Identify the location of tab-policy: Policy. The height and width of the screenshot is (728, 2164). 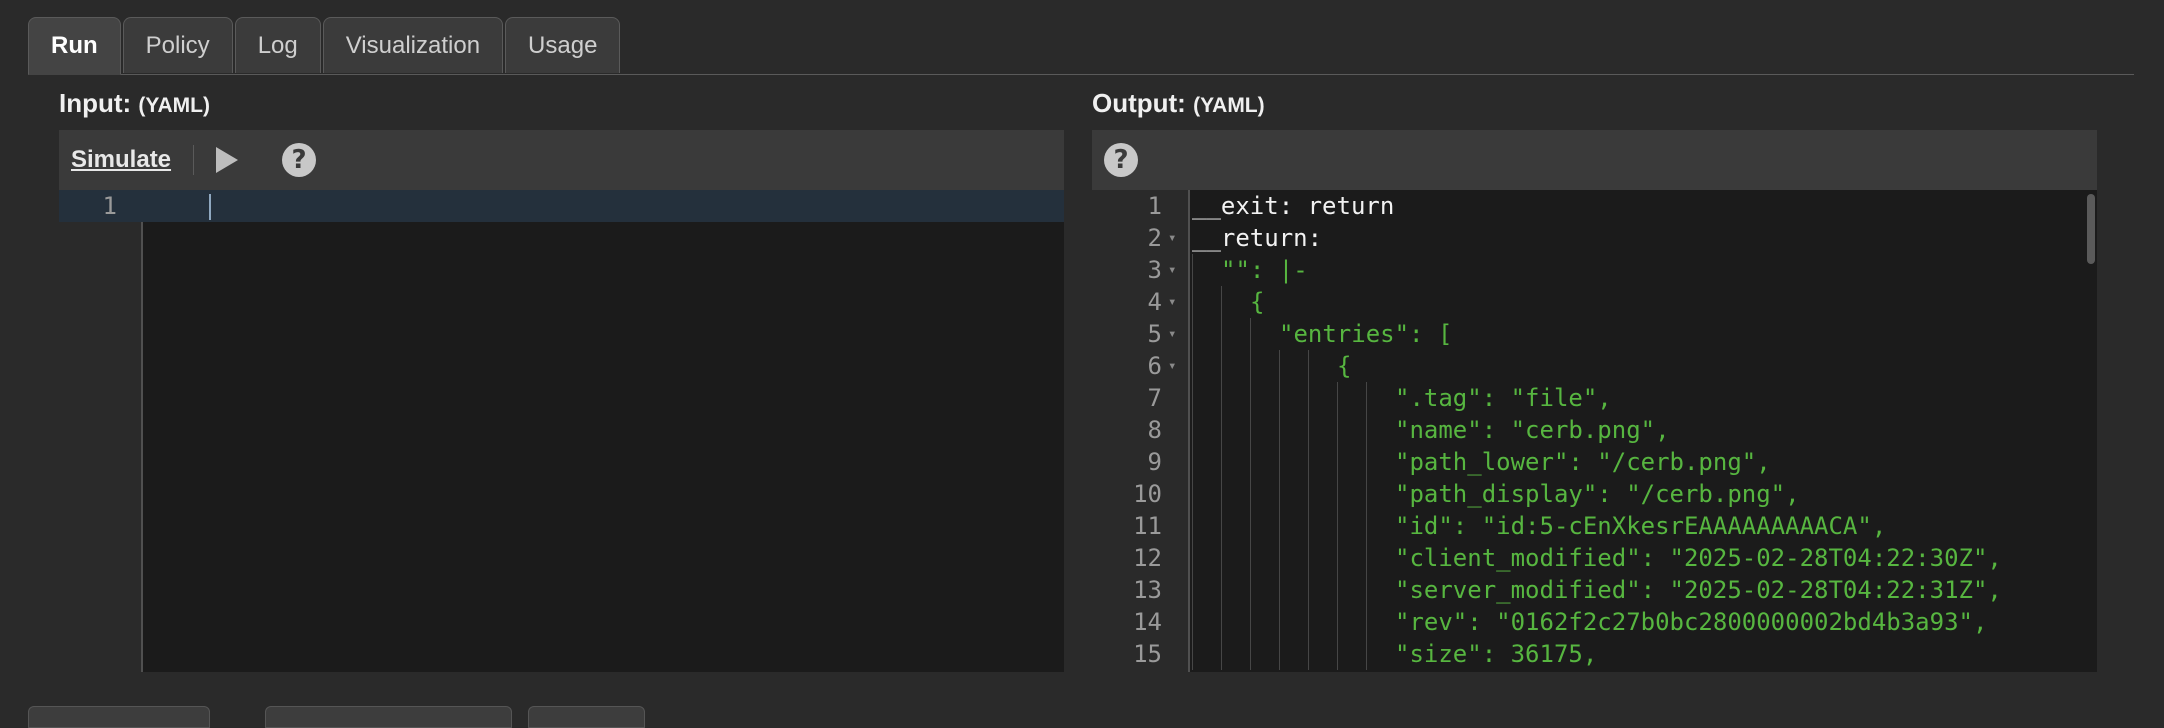
(177, 45).